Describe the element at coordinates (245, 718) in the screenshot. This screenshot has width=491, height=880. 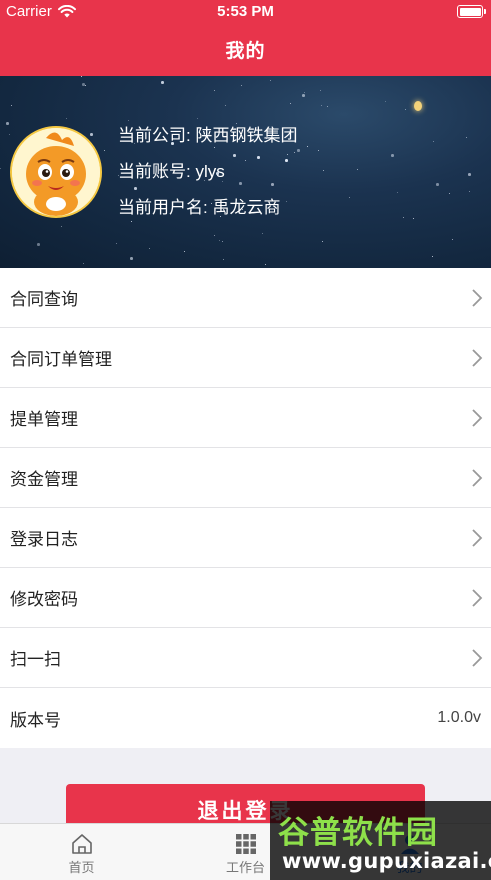
I see `menu-item-version: 版本号 1.0.0v` at that location.